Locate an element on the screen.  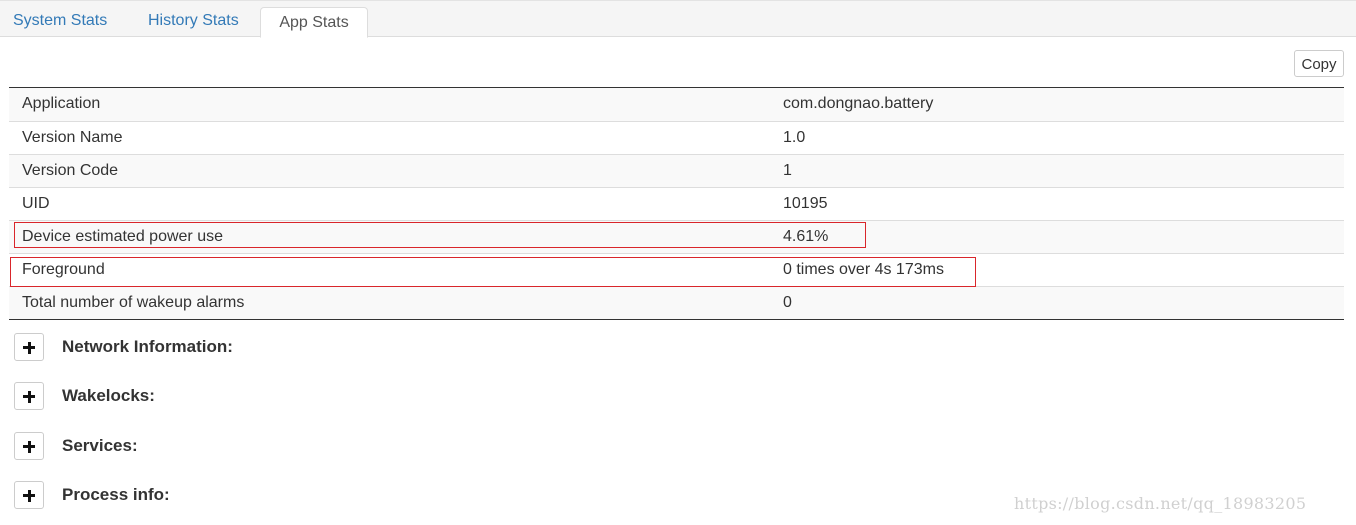
table-row: Application com.dongnao.battery is located at coordinates (676, 104).